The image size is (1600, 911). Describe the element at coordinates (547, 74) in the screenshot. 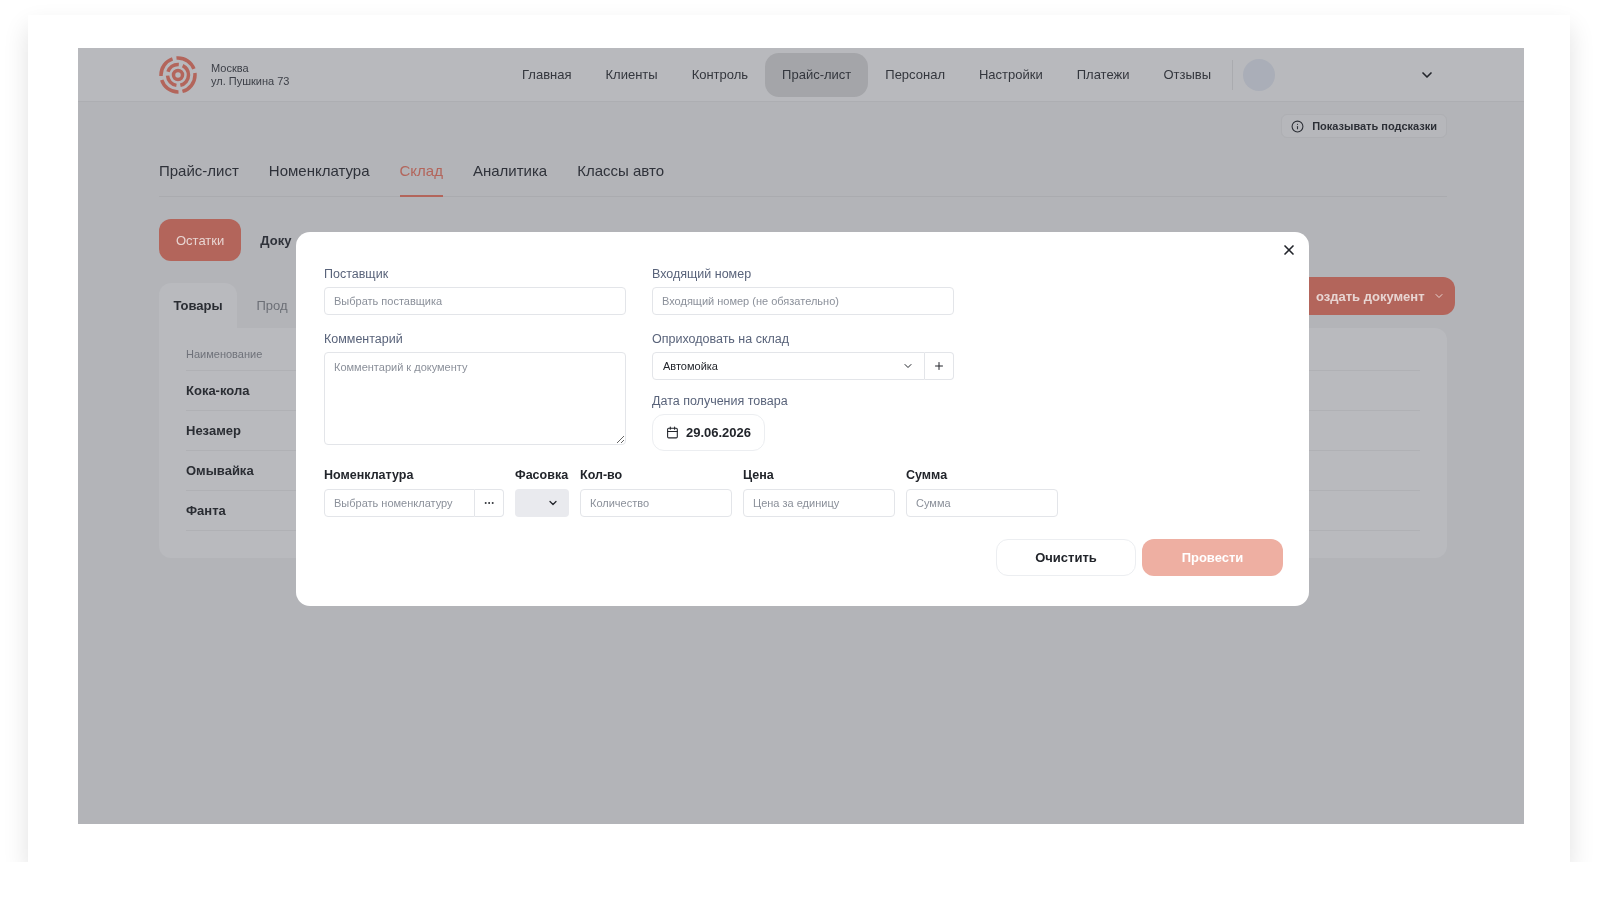

I see `nav-link: Главная` at that location.